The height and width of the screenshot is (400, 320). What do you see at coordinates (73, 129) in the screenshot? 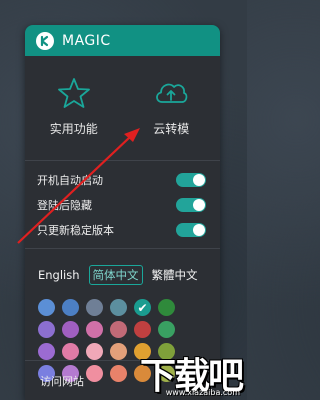
I see `feature-tools-label: 实用功能` at bounding box center [73, 129].